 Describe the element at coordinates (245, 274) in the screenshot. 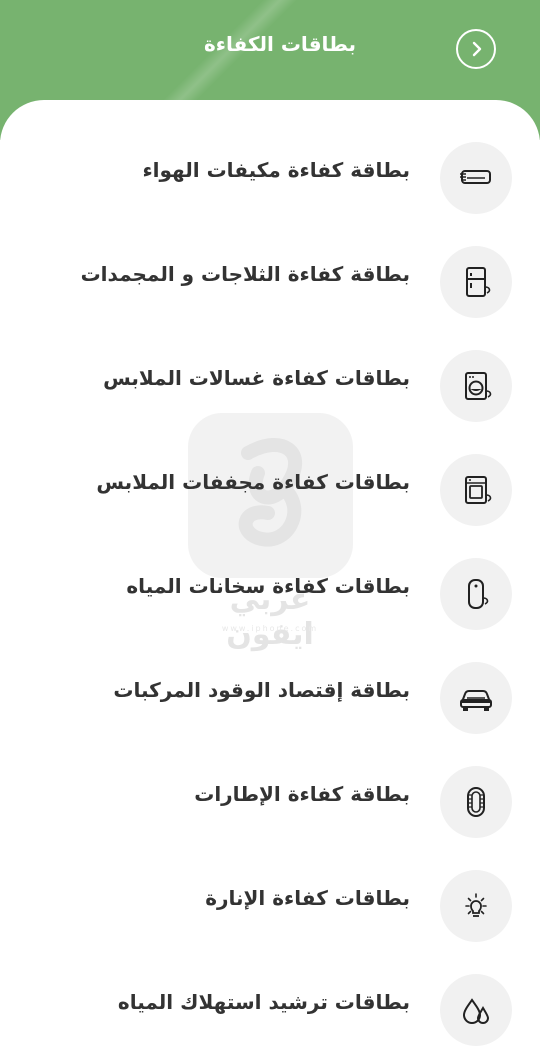

I see `list-item-label: بطاقة كفاءة الثلاجات و المجمدات` at that location.